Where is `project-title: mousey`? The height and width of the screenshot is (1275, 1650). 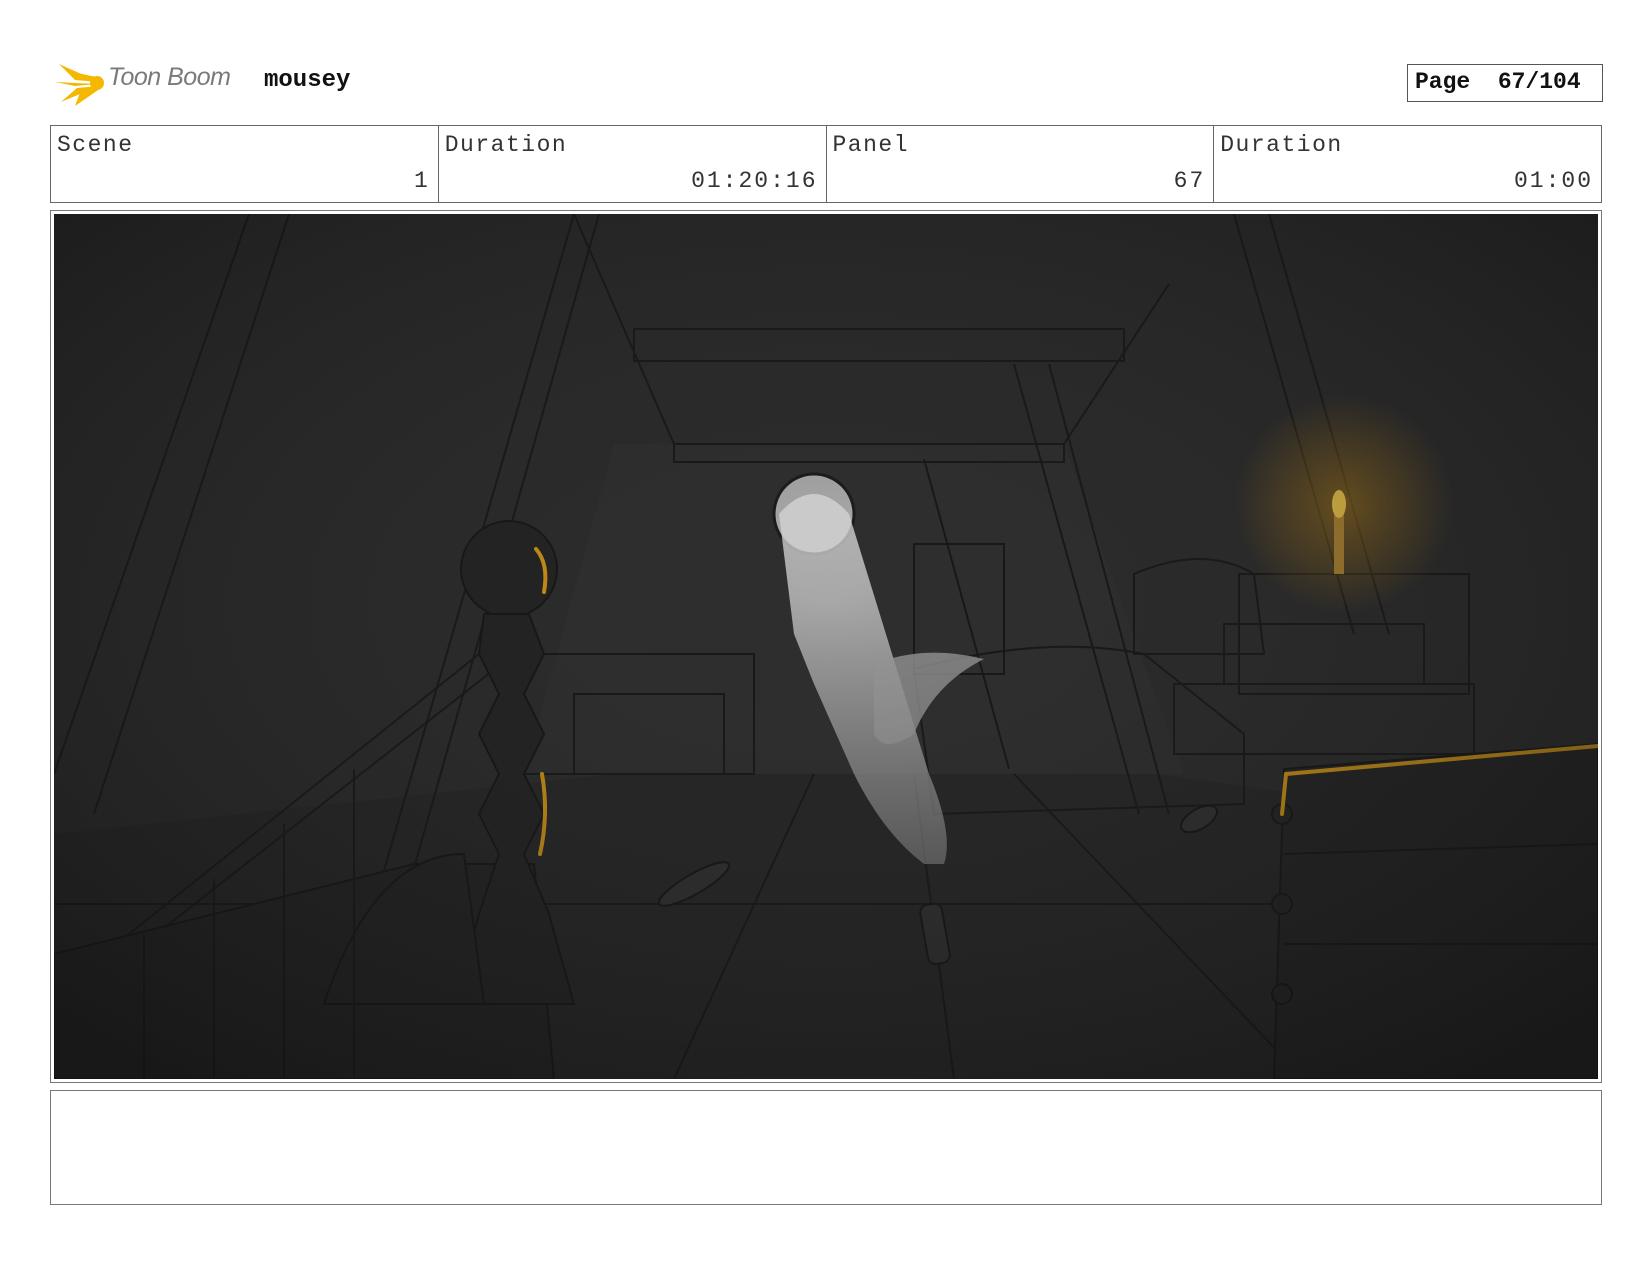
project-title: mousey is located at coordinates (307, 80).